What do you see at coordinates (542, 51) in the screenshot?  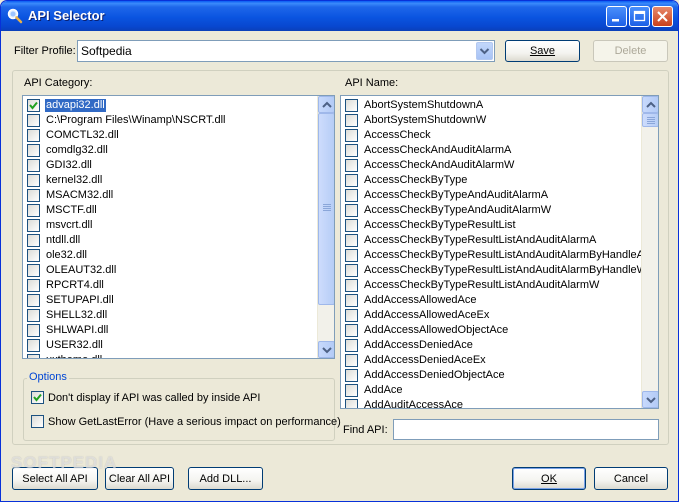 I see `save-button: Save` at bounding box center [542, 51].